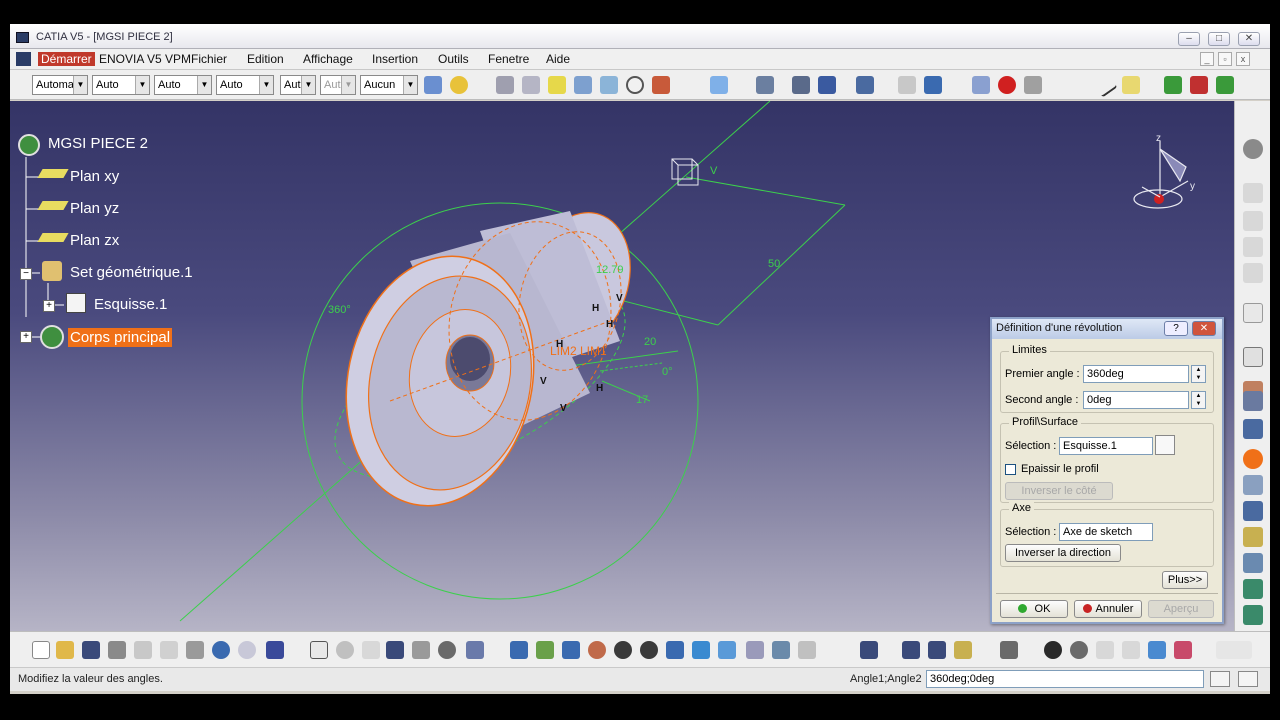 The image size is (1280, 720). I want to click on style-combo-4: Auto ▼, so click(245, 85).